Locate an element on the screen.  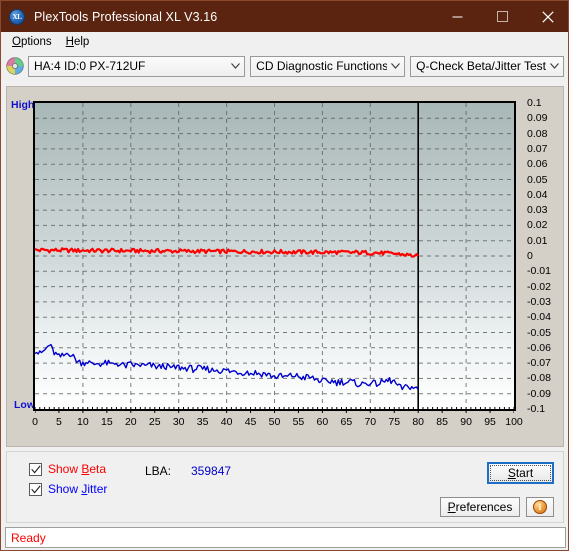
x-tick-label: 10 is located at coordinates (83, 422).